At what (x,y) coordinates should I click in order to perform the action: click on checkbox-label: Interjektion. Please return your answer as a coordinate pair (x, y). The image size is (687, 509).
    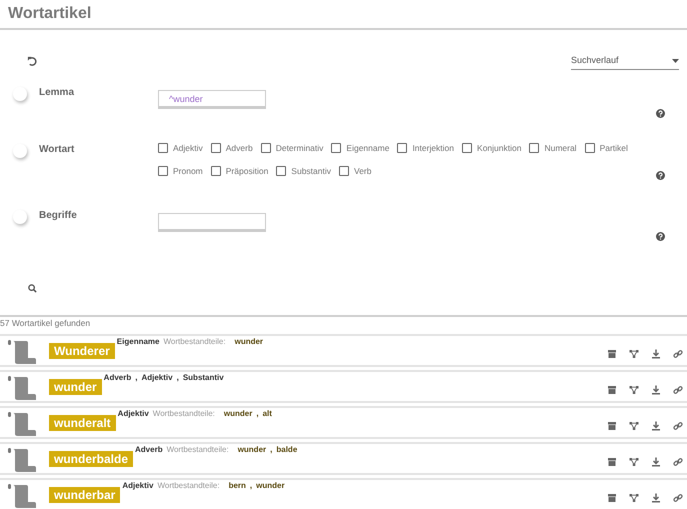
    Looking at the image, I should click on (433, 148).